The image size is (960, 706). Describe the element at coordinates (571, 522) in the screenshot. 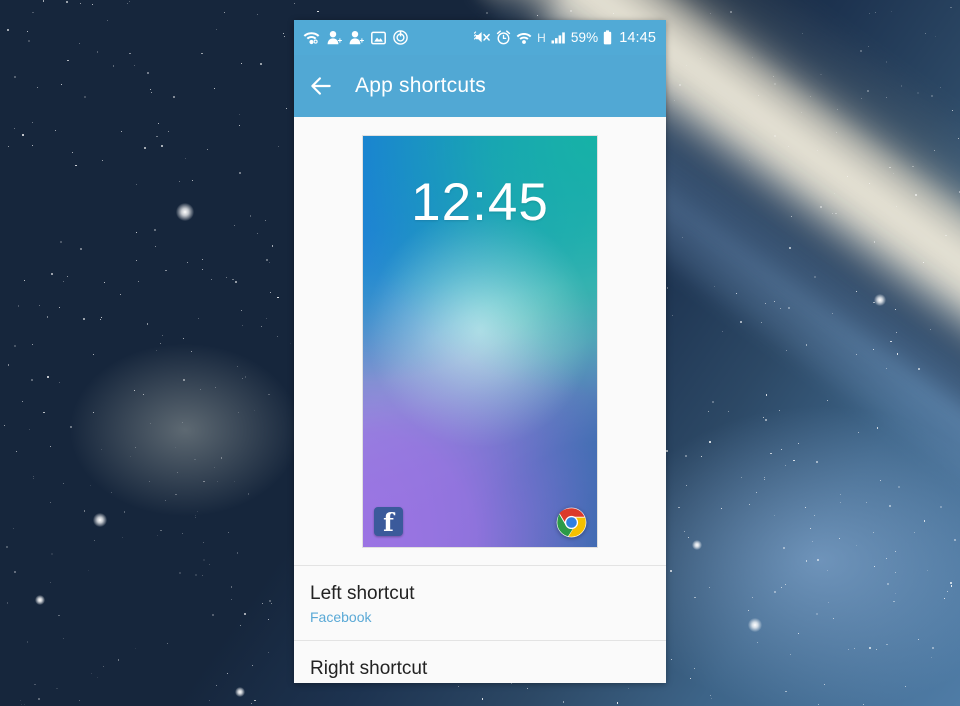

I see `chrome-icon` at that location.